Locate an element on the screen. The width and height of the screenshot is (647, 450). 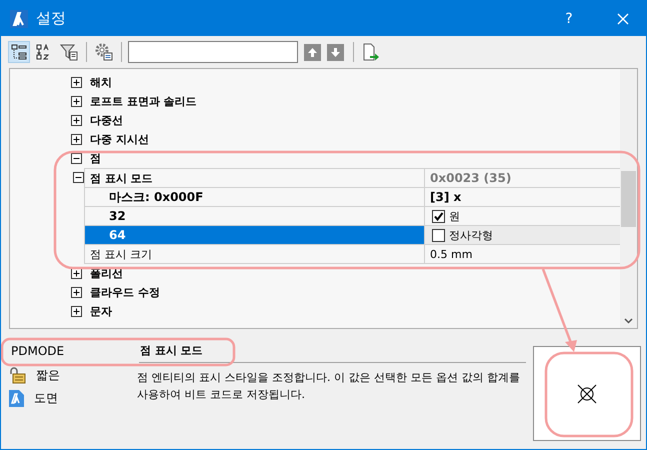
previous-button is located at coordinates (312, 52).